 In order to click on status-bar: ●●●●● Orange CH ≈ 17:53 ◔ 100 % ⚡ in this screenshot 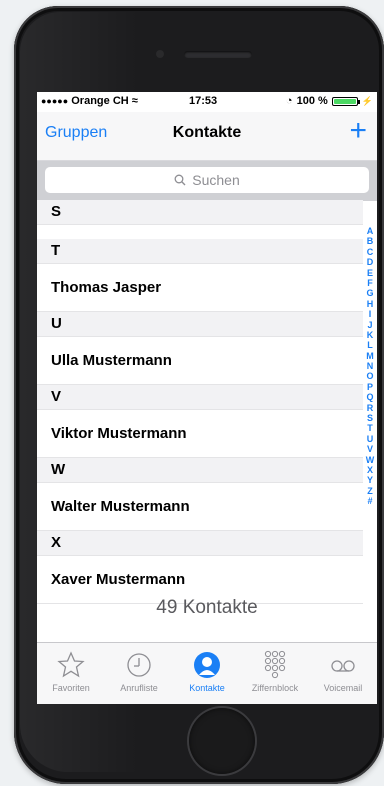, I will do `click(207, 102)`.